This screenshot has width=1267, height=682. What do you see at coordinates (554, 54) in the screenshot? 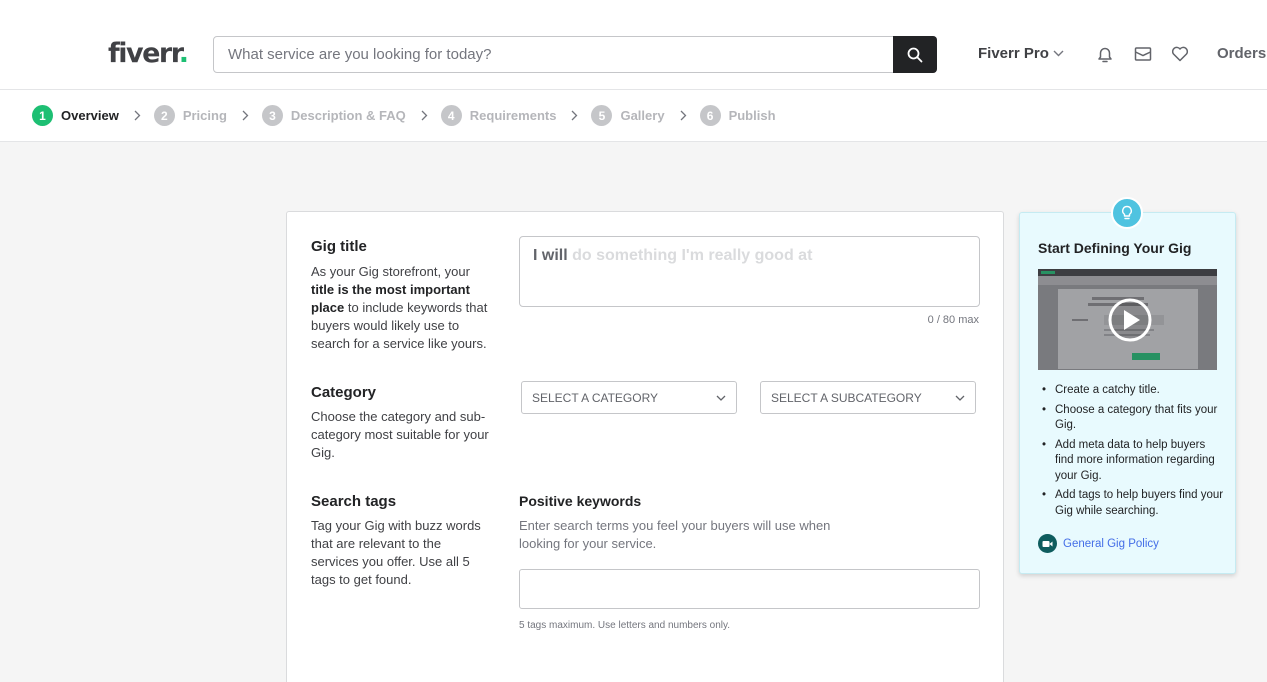
I see `search-input` at bounding box center [554, 54].